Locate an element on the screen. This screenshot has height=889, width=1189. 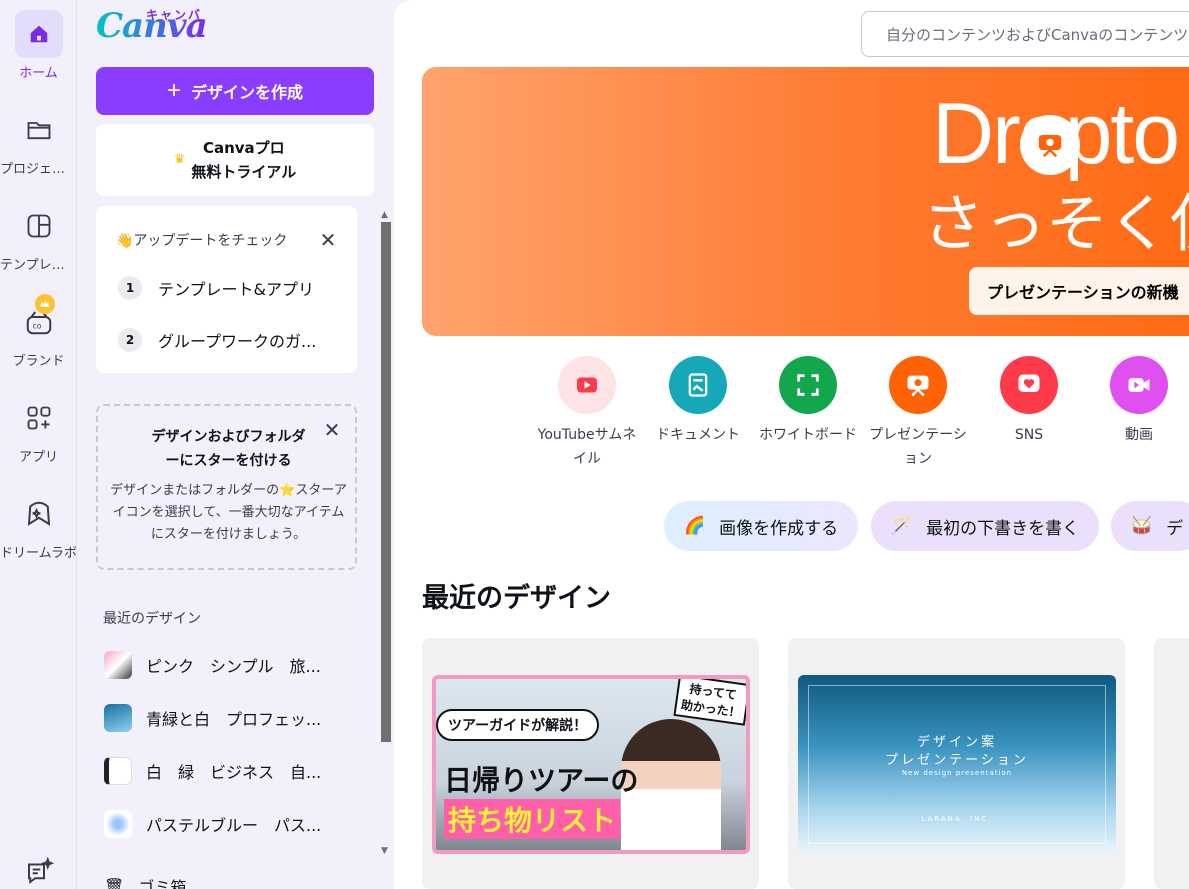
youtube-icon is located at coordinates (587, 385).